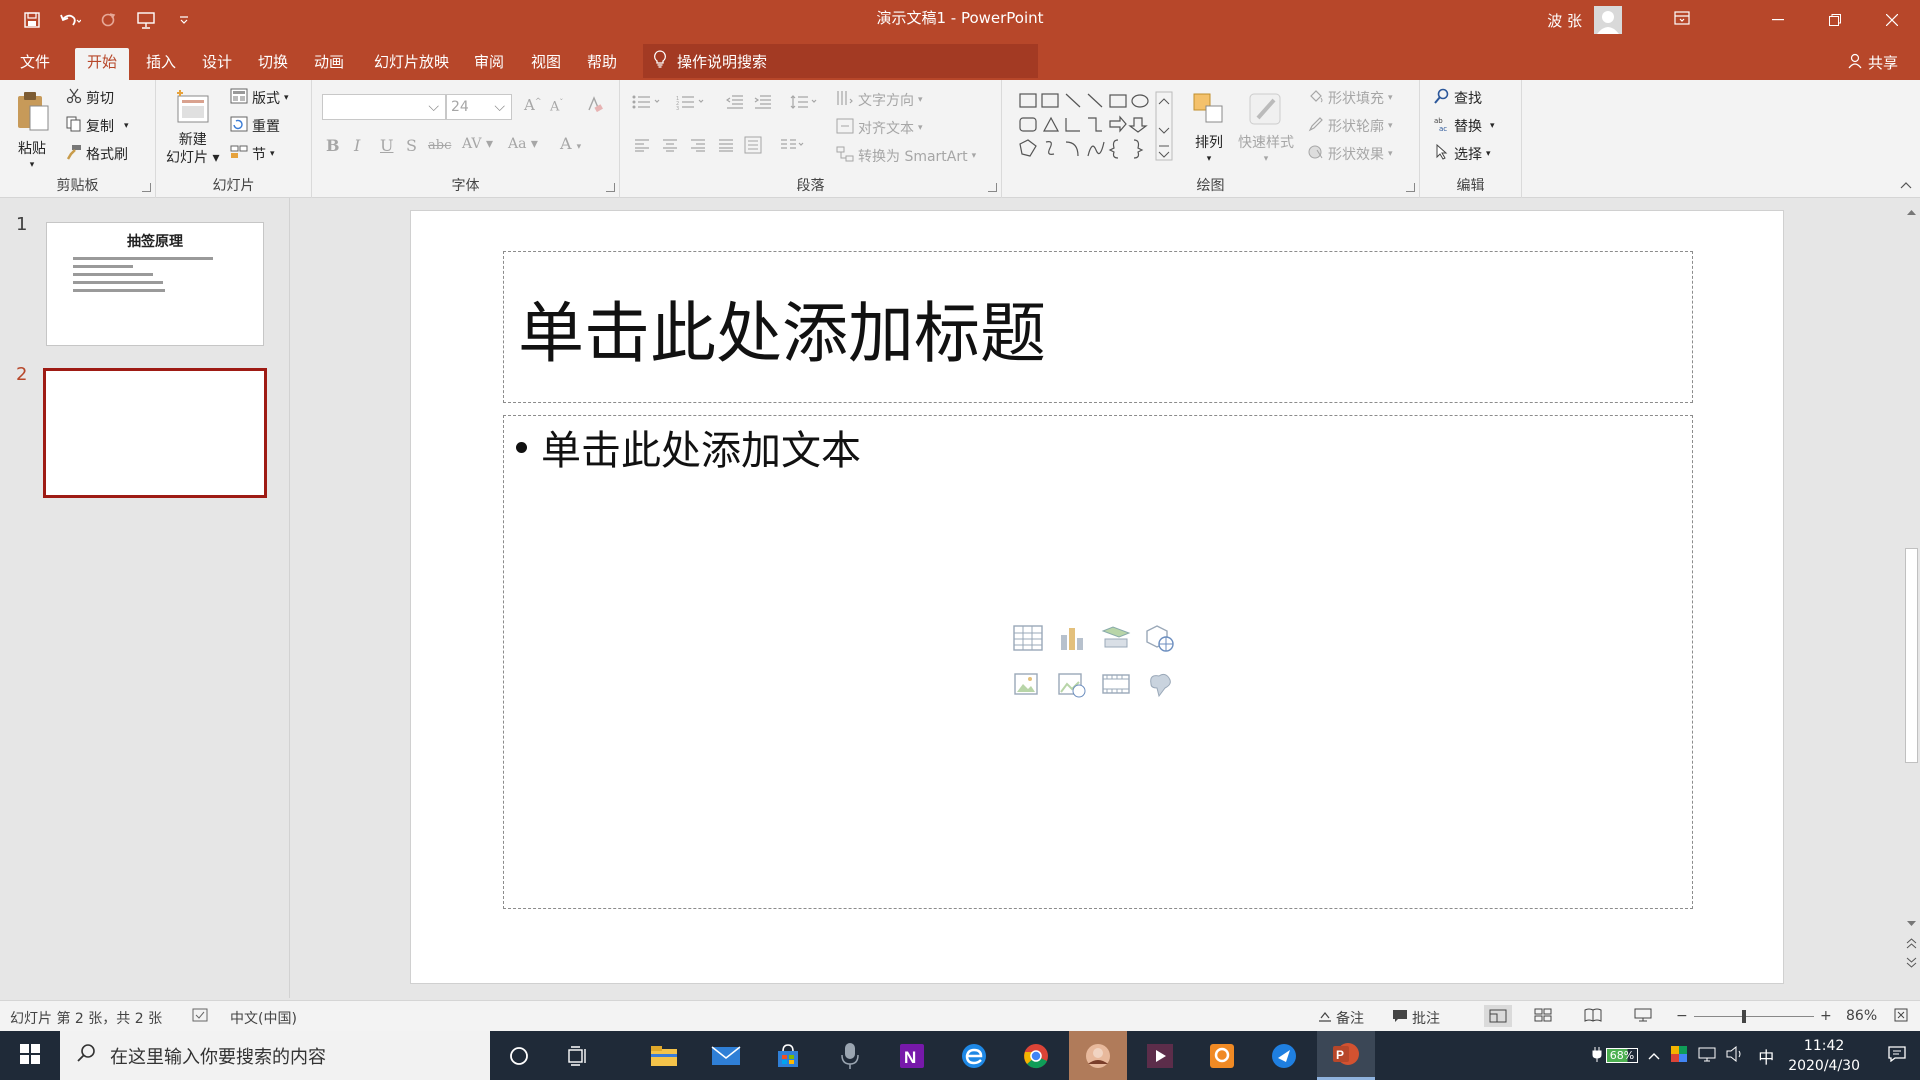 The height and width of the screenshot is (1080, 1920). I want to click on next-slide-icon, so click(1911, 964).